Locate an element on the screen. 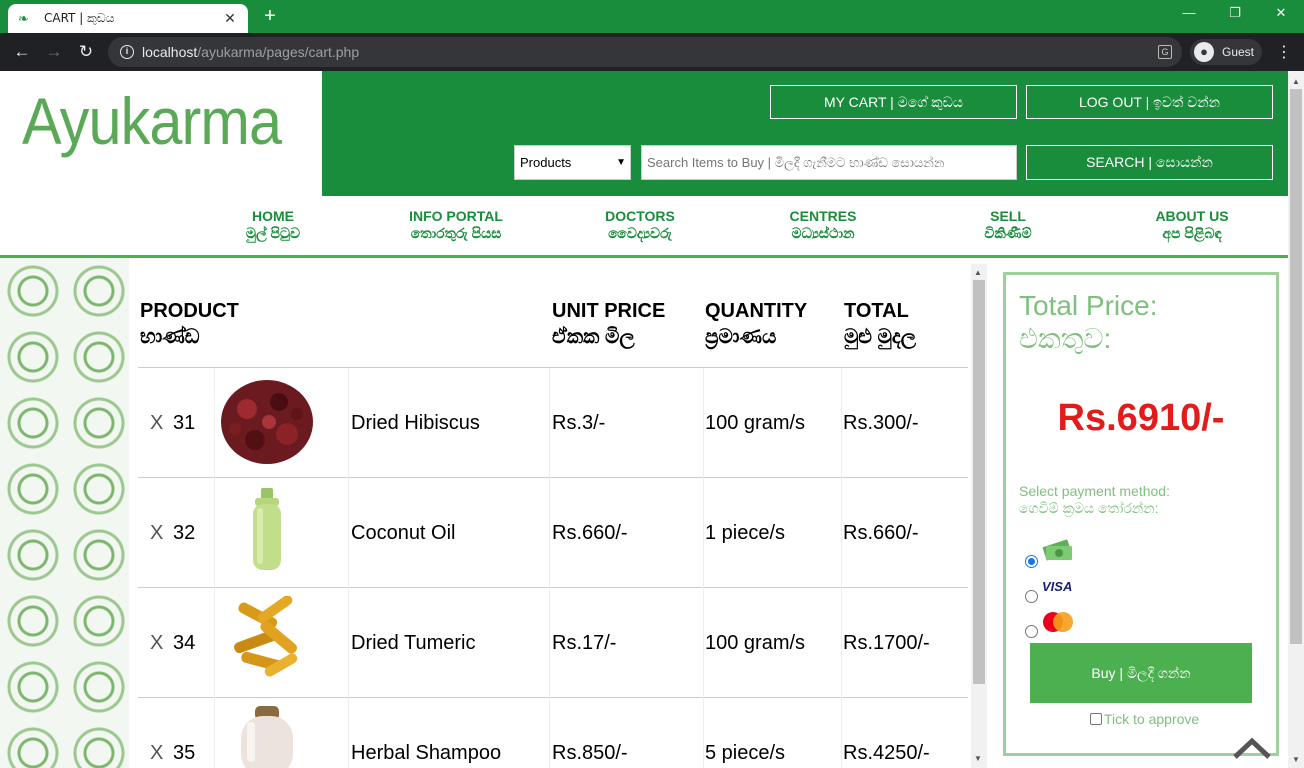 This screenshot has width=1304, height=768. nav-home: HOME මුල් පිටුව is located at coordinates (273, 225).